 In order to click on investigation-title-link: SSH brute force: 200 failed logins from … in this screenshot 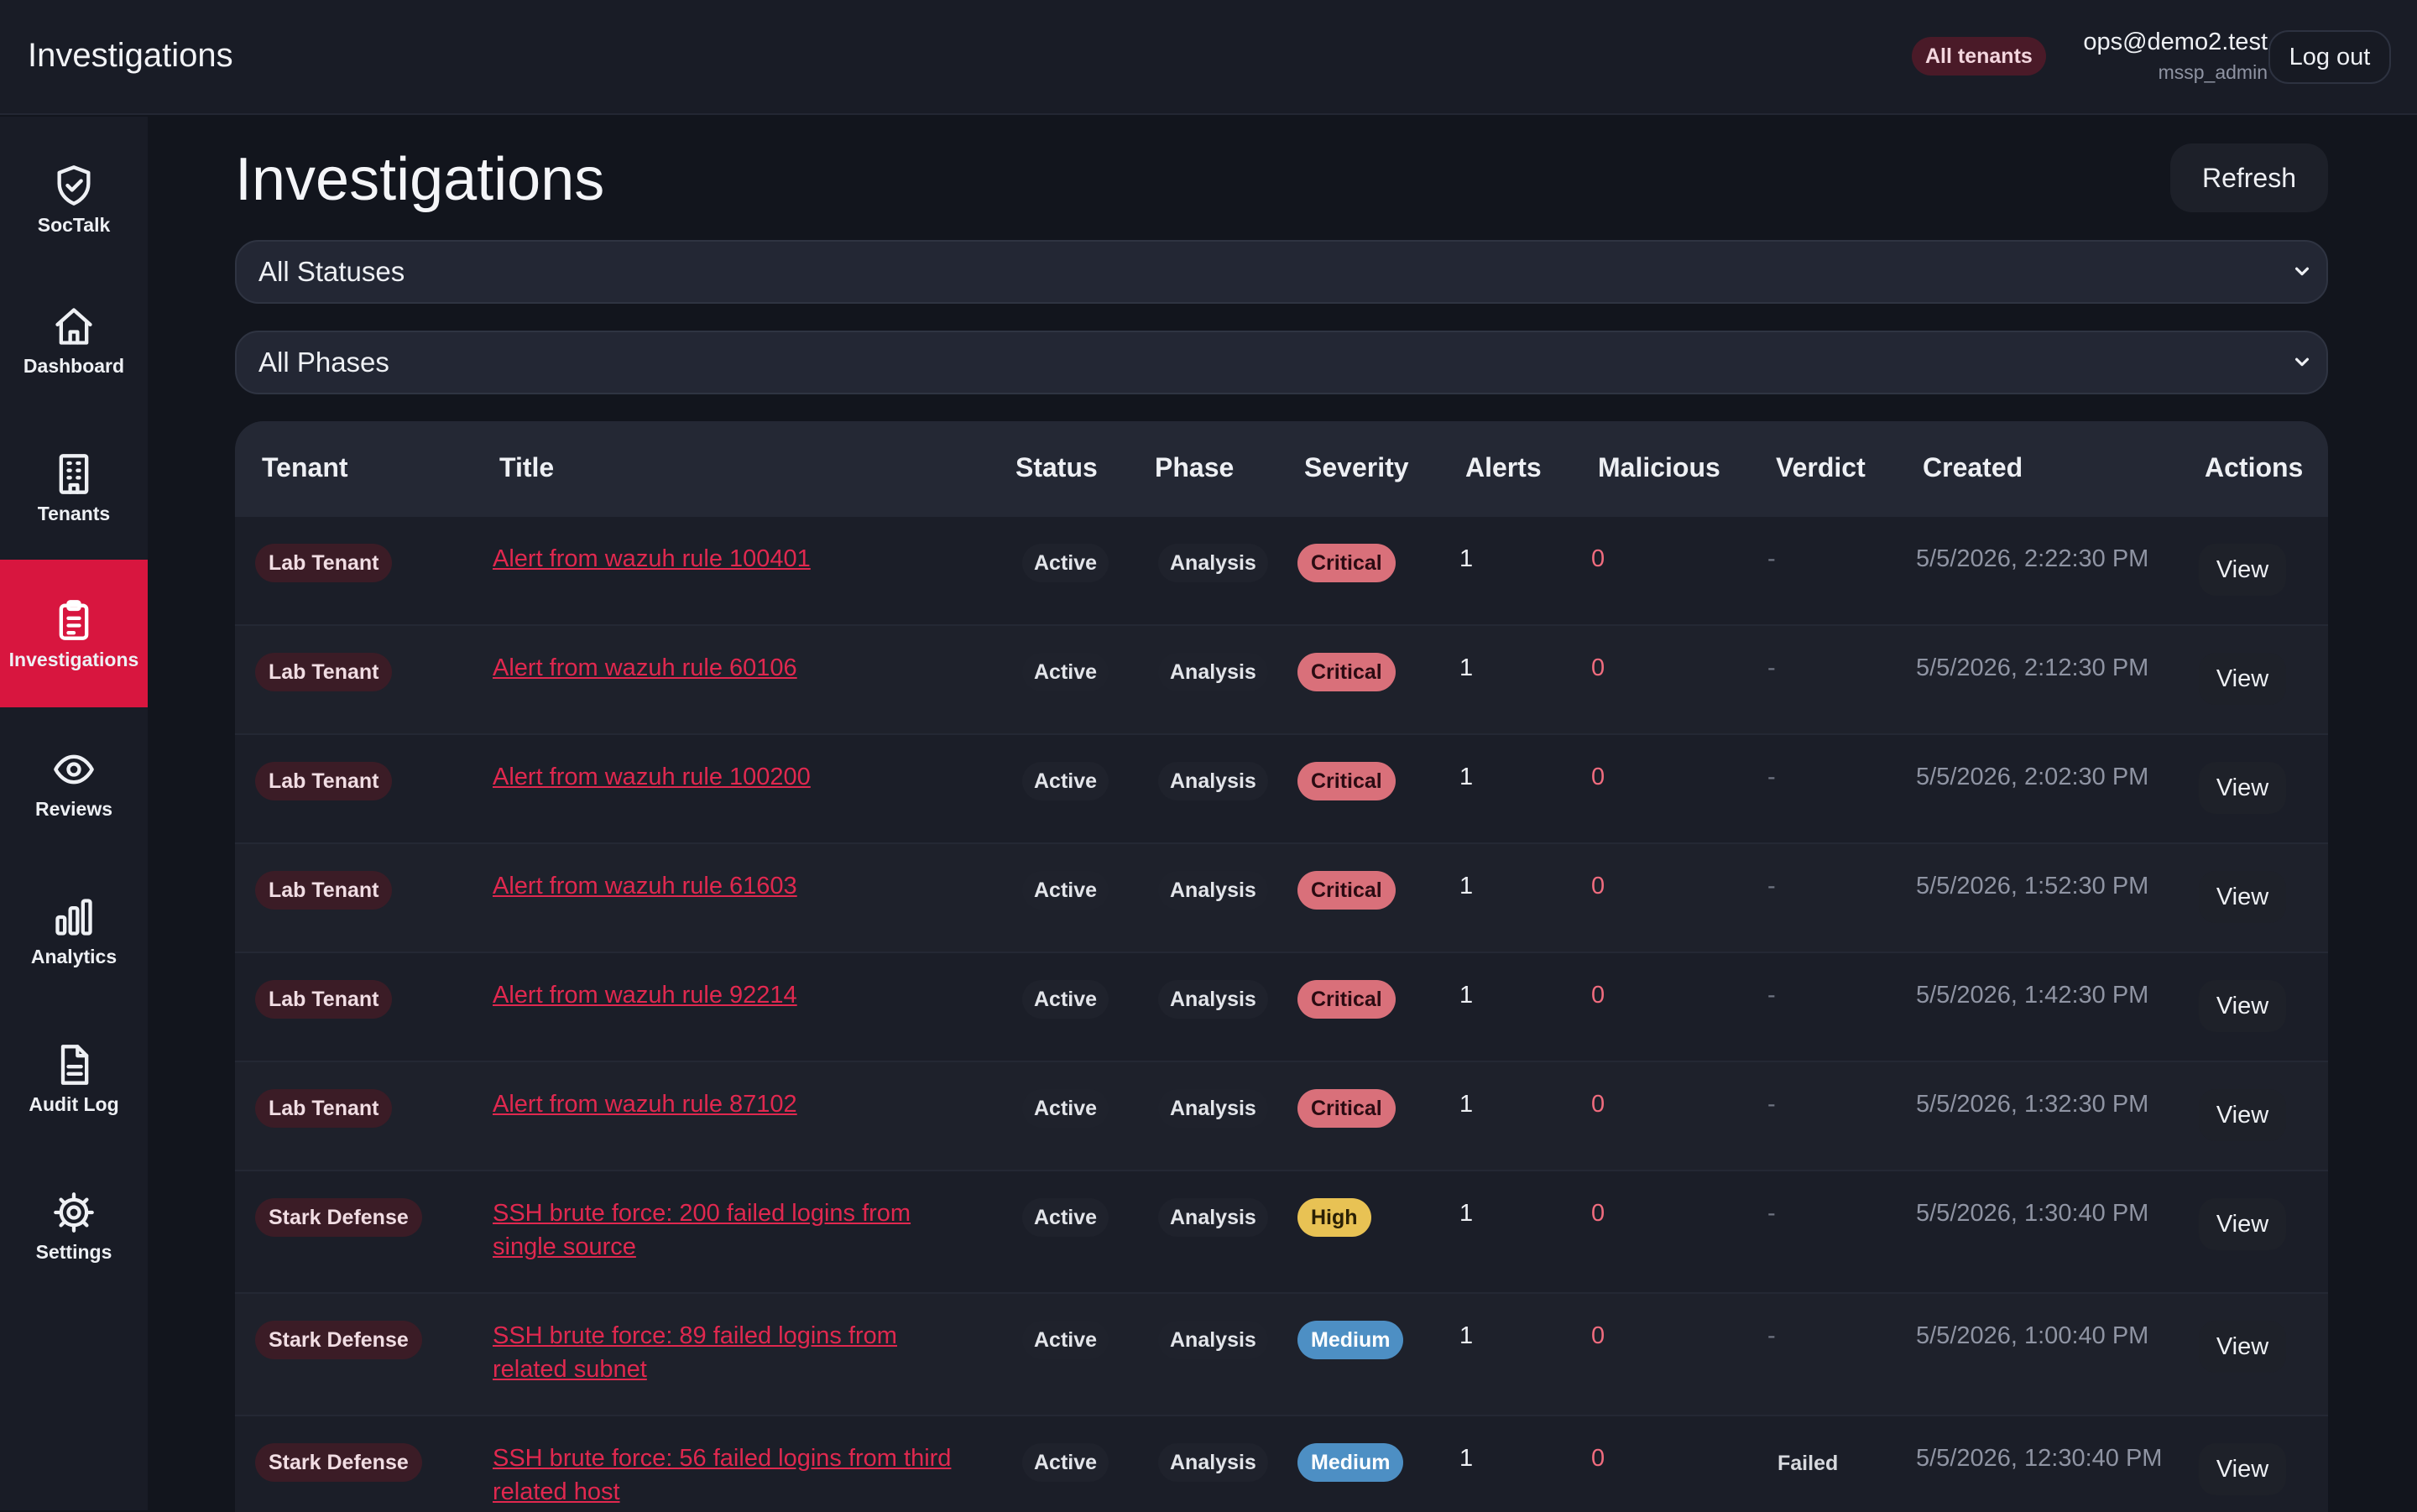, I will do `click(728, 1231)`.